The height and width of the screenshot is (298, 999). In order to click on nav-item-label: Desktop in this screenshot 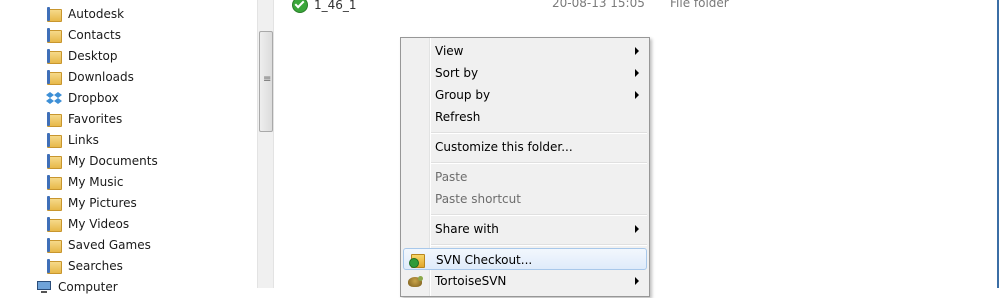, I will do `click(93, 55)`.